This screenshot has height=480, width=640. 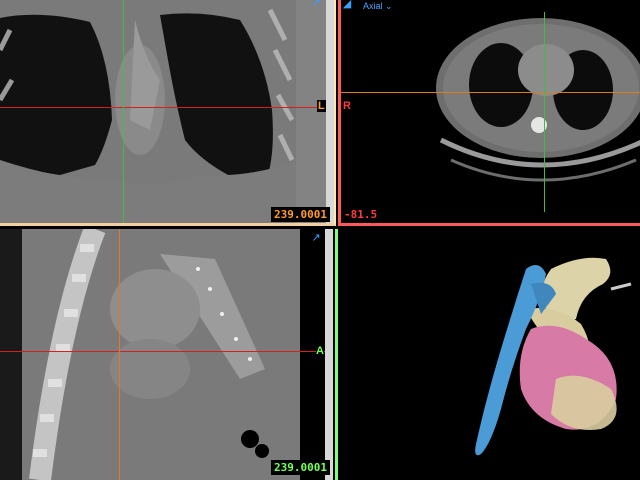 What do you see at coordinates (329, 354) in the screenshot?
I see `sagittal-scrollbar` at bounding box center [329, 354].